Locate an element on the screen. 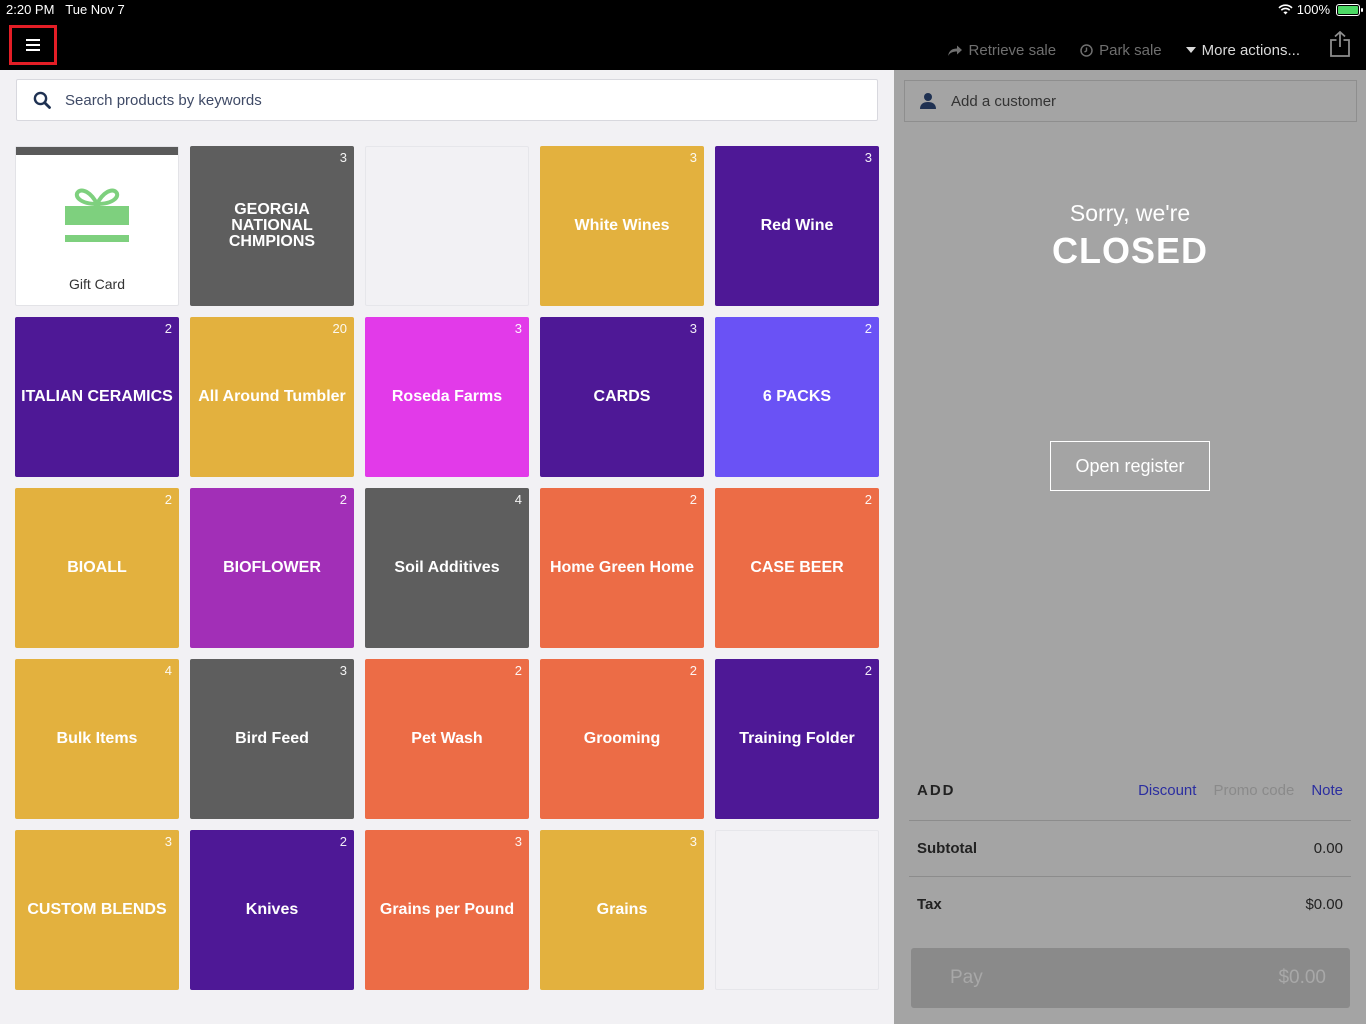 This screenshot has height=1024, width=1366. tile-label: Roseda Farms is located at coordinates (447, 396).